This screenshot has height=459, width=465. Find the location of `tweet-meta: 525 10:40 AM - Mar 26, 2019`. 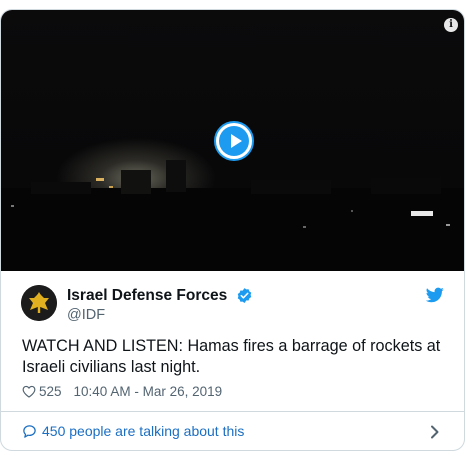

tweet-meta: 525 10:40 AM - Mar 26, 2019 is located at coordinates (122, 391).